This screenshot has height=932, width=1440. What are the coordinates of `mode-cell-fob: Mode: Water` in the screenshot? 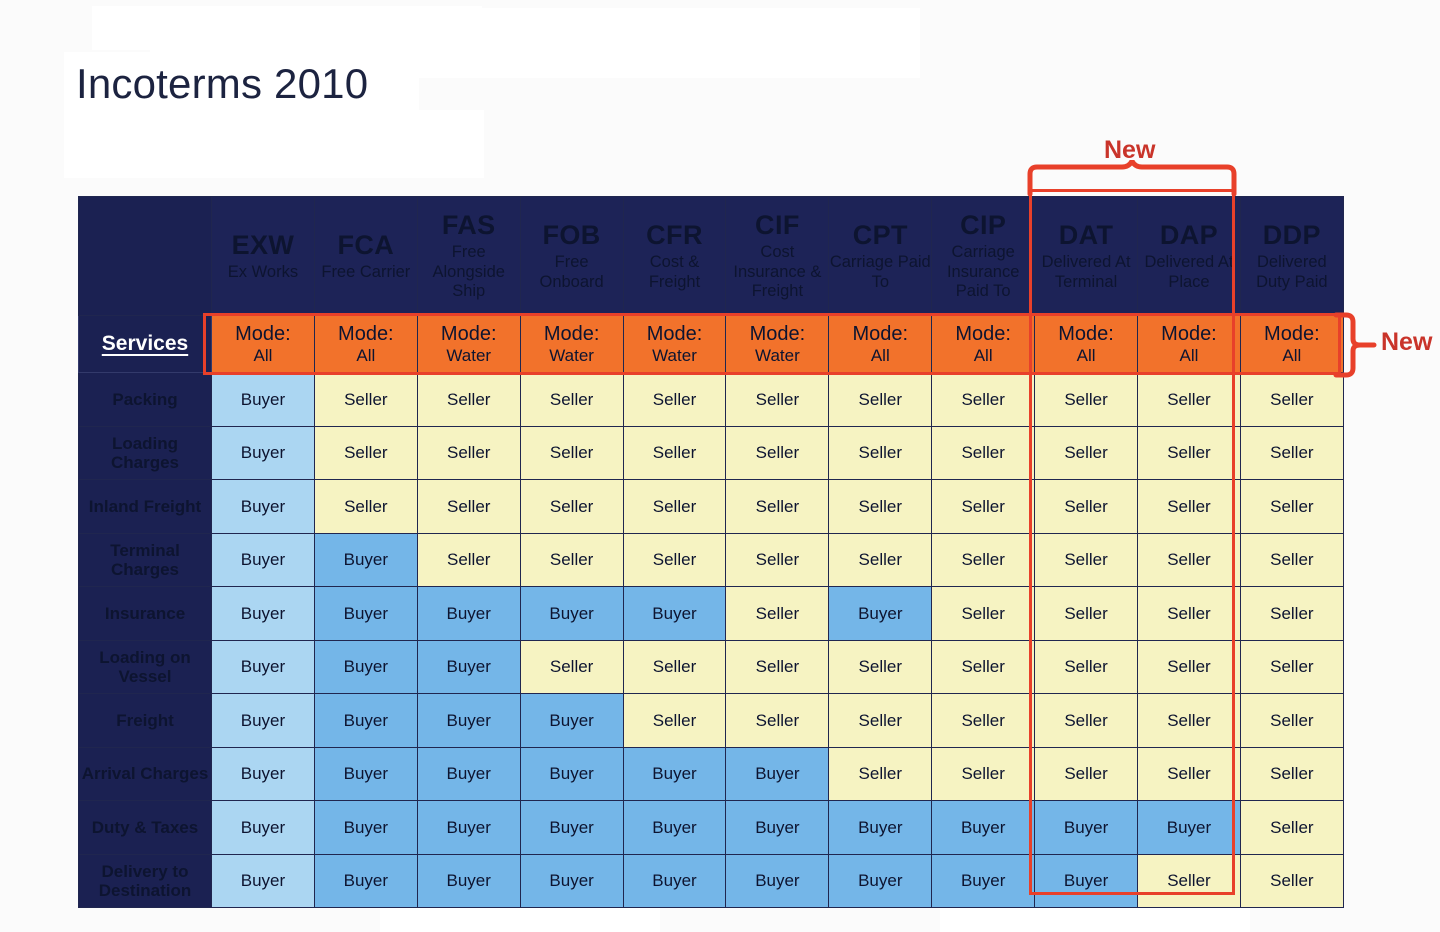 It's located at (571, 344).